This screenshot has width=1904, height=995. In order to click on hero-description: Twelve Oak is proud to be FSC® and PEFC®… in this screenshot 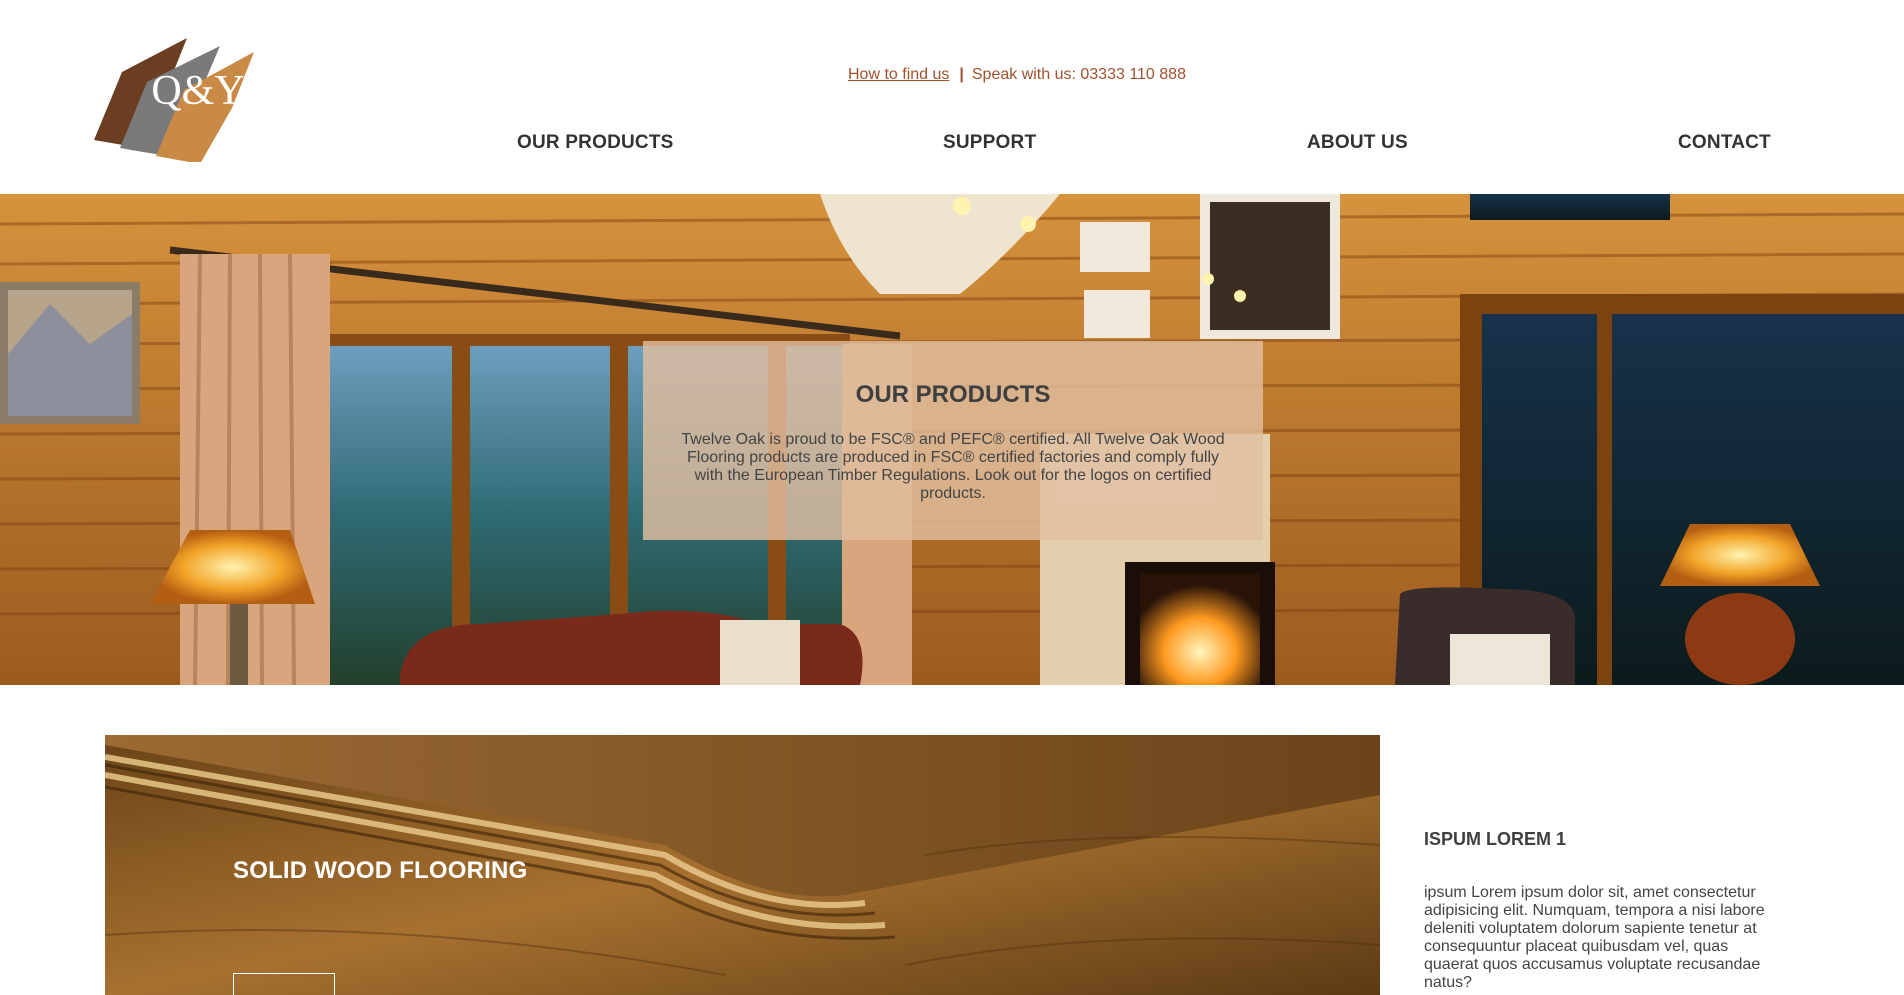, I will do `click(953, 466)`.